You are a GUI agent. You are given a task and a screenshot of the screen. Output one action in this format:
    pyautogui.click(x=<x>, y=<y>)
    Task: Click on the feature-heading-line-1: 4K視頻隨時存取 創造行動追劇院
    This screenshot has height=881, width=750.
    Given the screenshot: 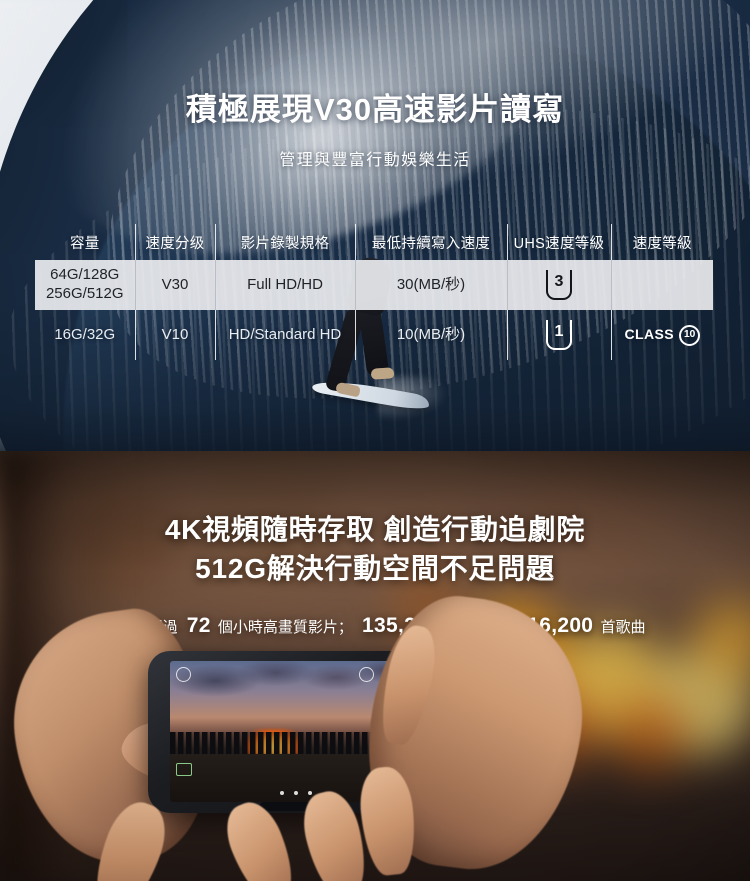 What is the action you would take?
    pyautogui.click(x=375, y=529)
    